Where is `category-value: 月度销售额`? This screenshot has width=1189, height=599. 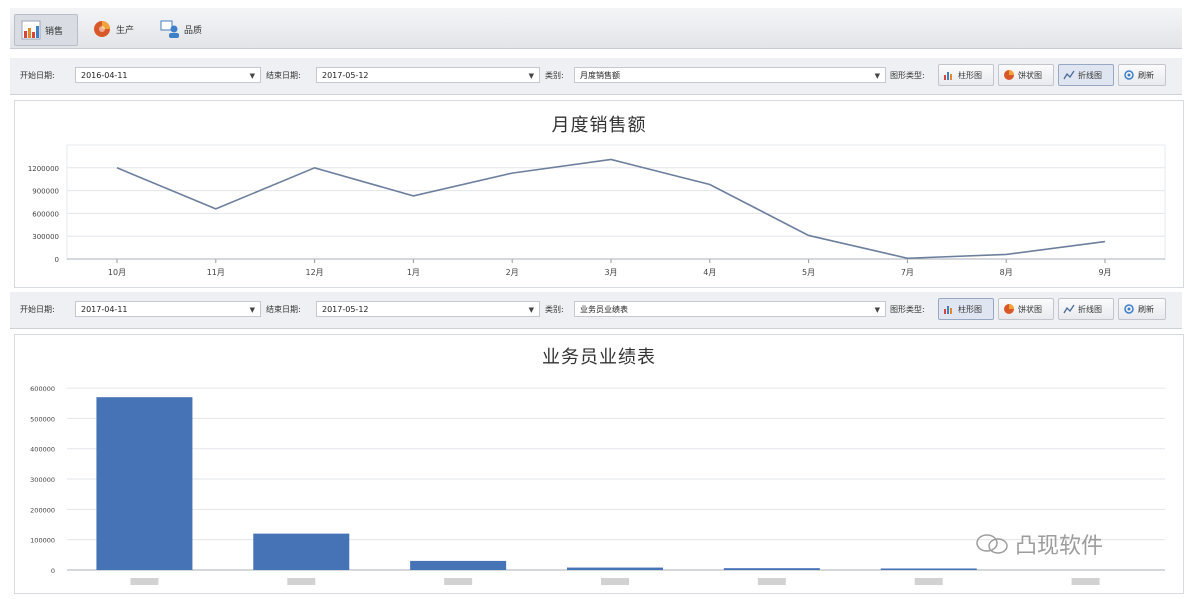 category-value: 月度销售额 is located at coordinates (600, 75).